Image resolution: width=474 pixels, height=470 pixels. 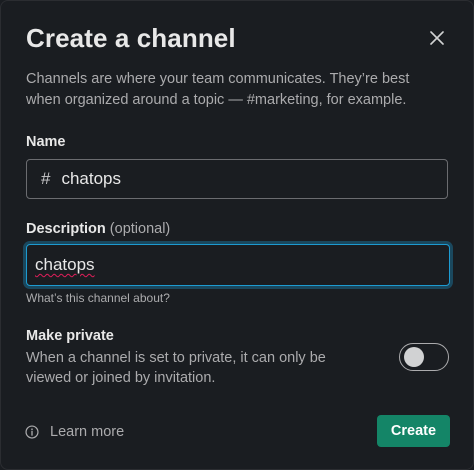 What do you see at coordinates (237, 229) in the screenshot?
I see `description-label: Description (optional)` at bounding box center [237, 229].